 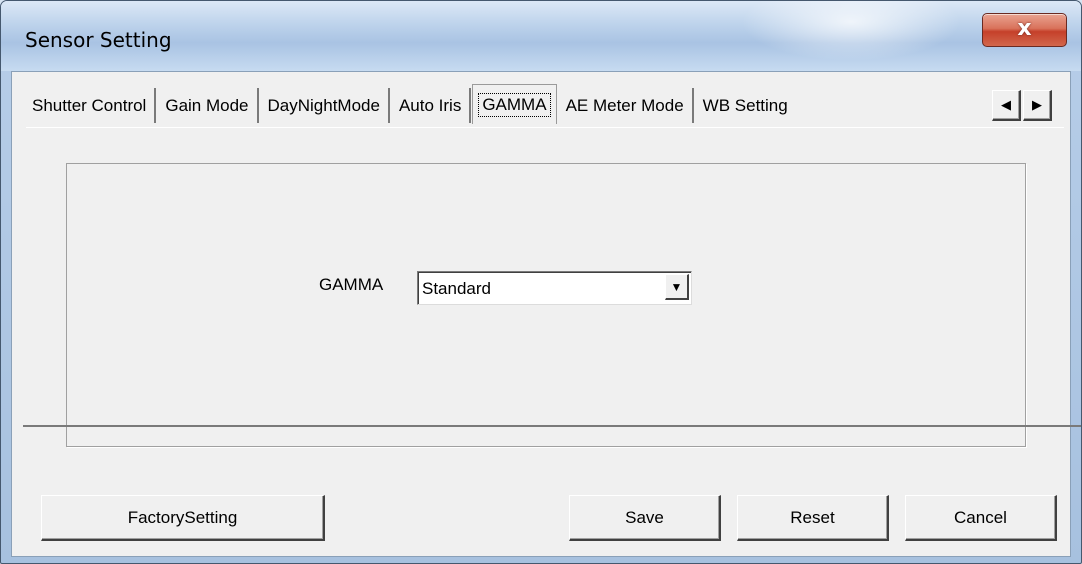 I want to click on gamma-label: GAMMA, so click(x=351, y=284).